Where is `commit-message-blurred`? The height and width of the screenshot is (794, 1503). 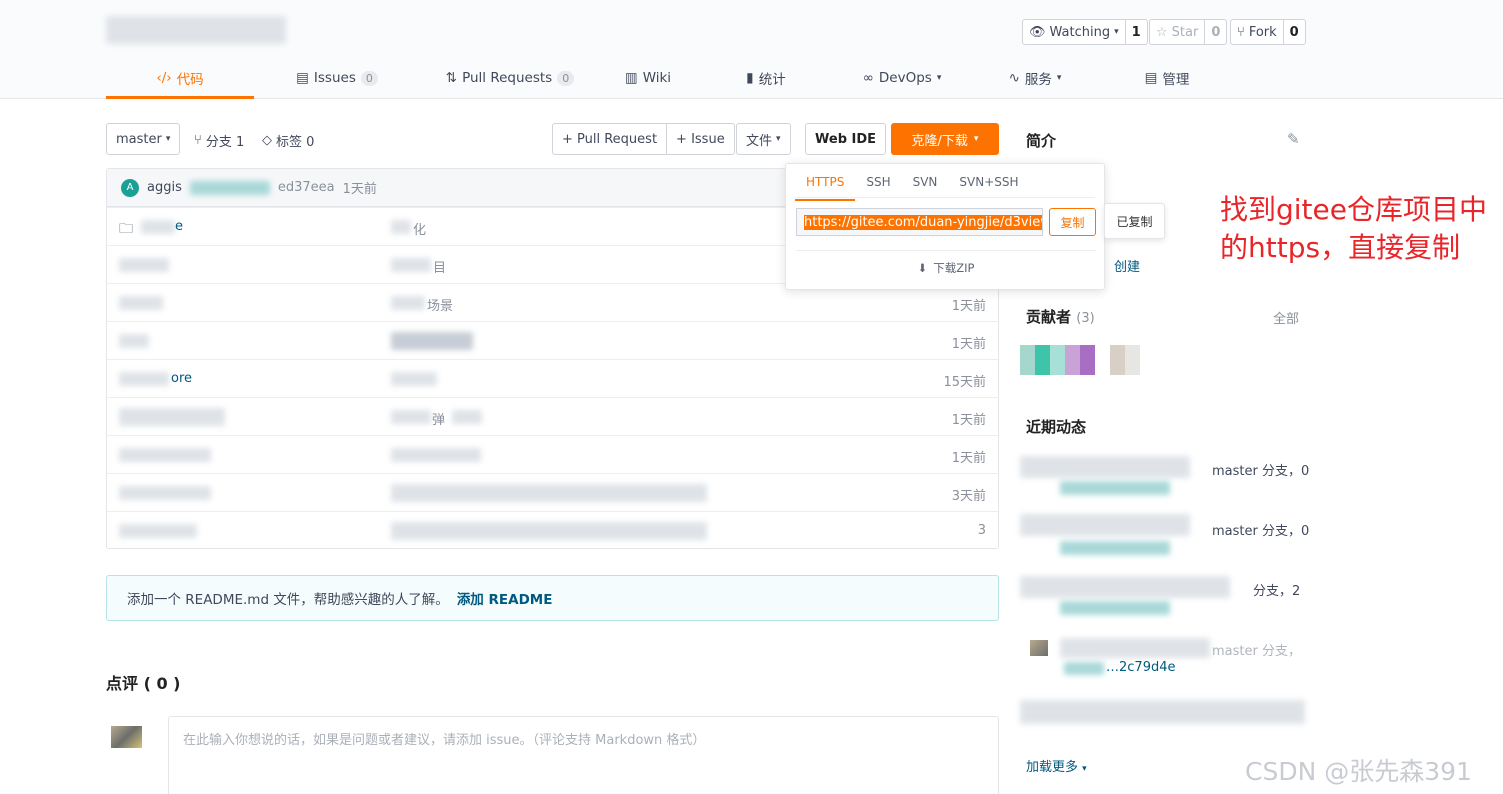 commit-message-blurred is located at coordinates (229, 187).